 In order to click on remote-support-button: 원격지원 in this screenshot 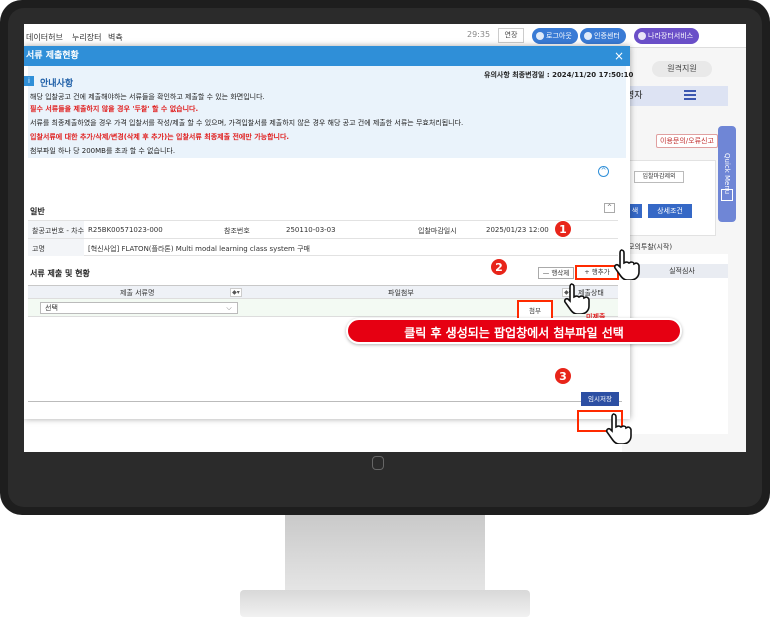, I will do `click(682, 69)`.